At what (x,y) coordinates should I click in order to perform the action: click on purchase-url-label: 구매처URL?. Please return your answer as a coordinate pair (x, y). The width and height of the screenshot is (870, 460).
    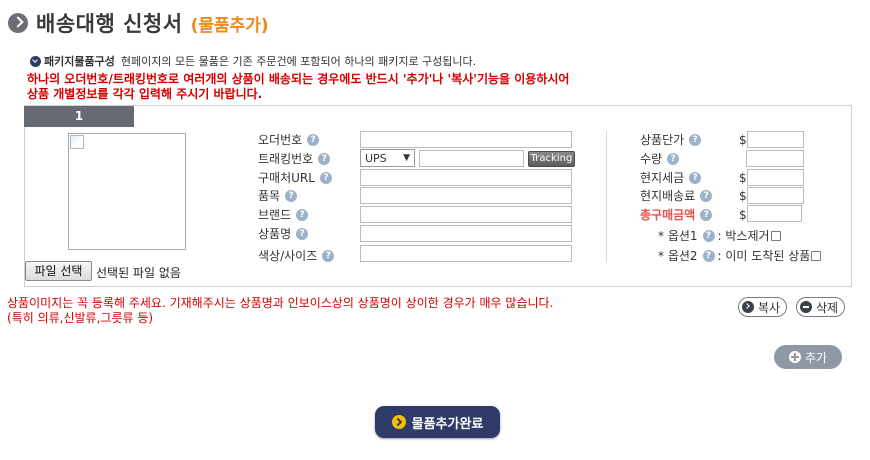
    Looking at the image, I should click on (295, 177).